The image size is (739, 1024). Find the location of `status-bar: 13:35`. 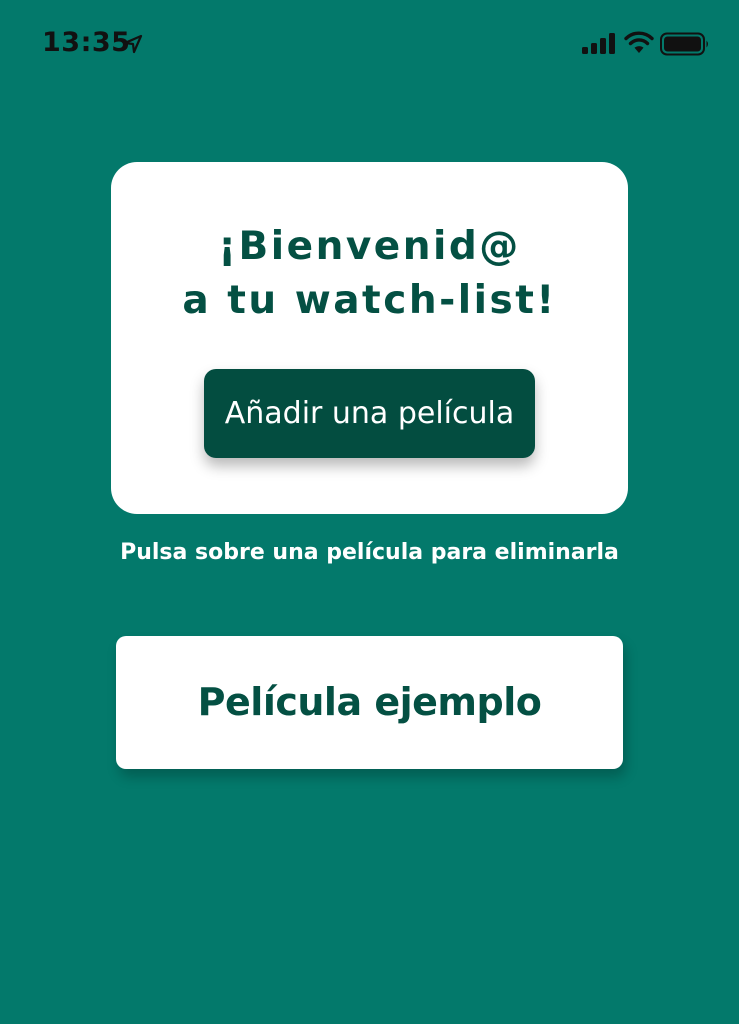

status-bar: 13:35 is located at coordinates (369, 44).